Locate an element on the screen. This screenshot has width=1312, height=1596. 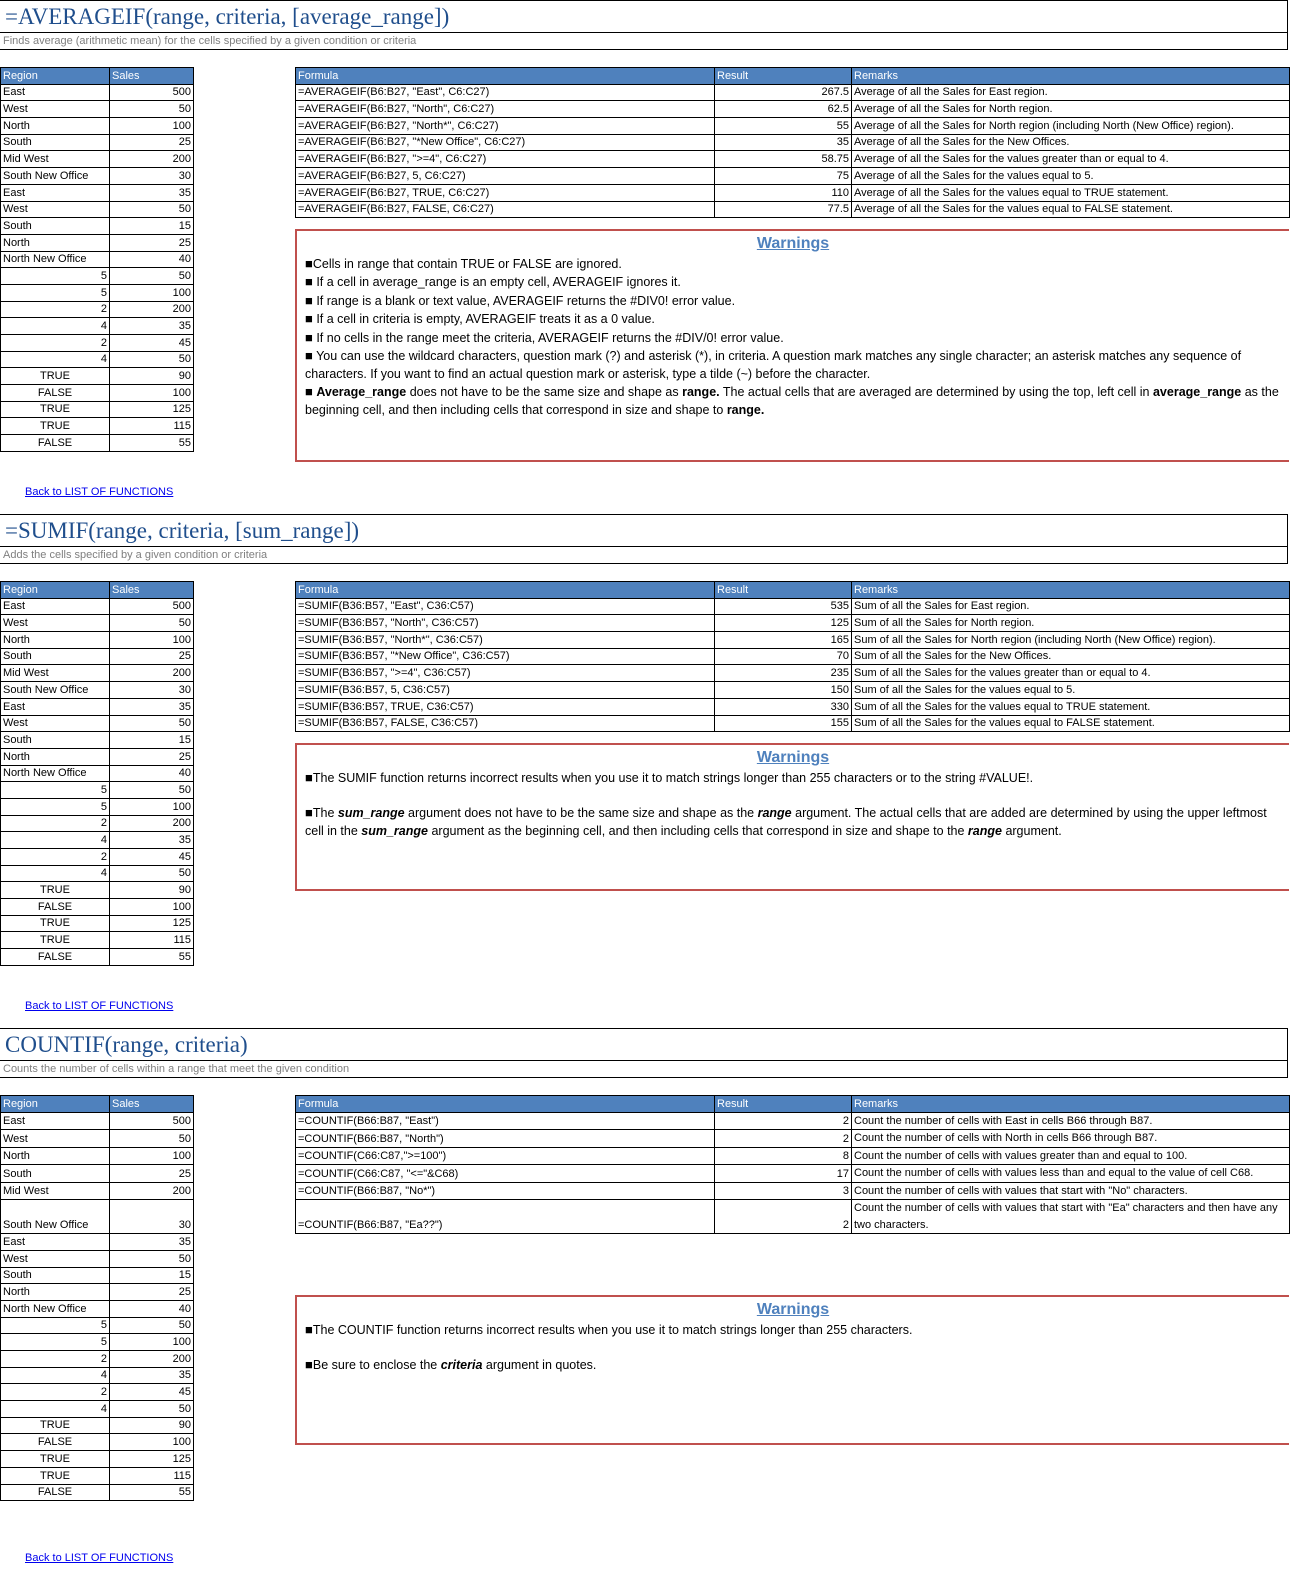
region-cell: North New Office is located at coordinates (55, 259).